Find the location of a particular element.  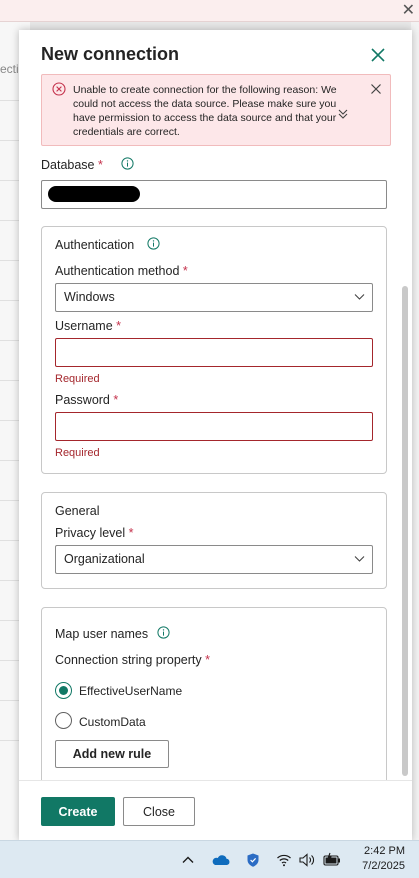

username-label: Username * is located at coordinates (88, 326).